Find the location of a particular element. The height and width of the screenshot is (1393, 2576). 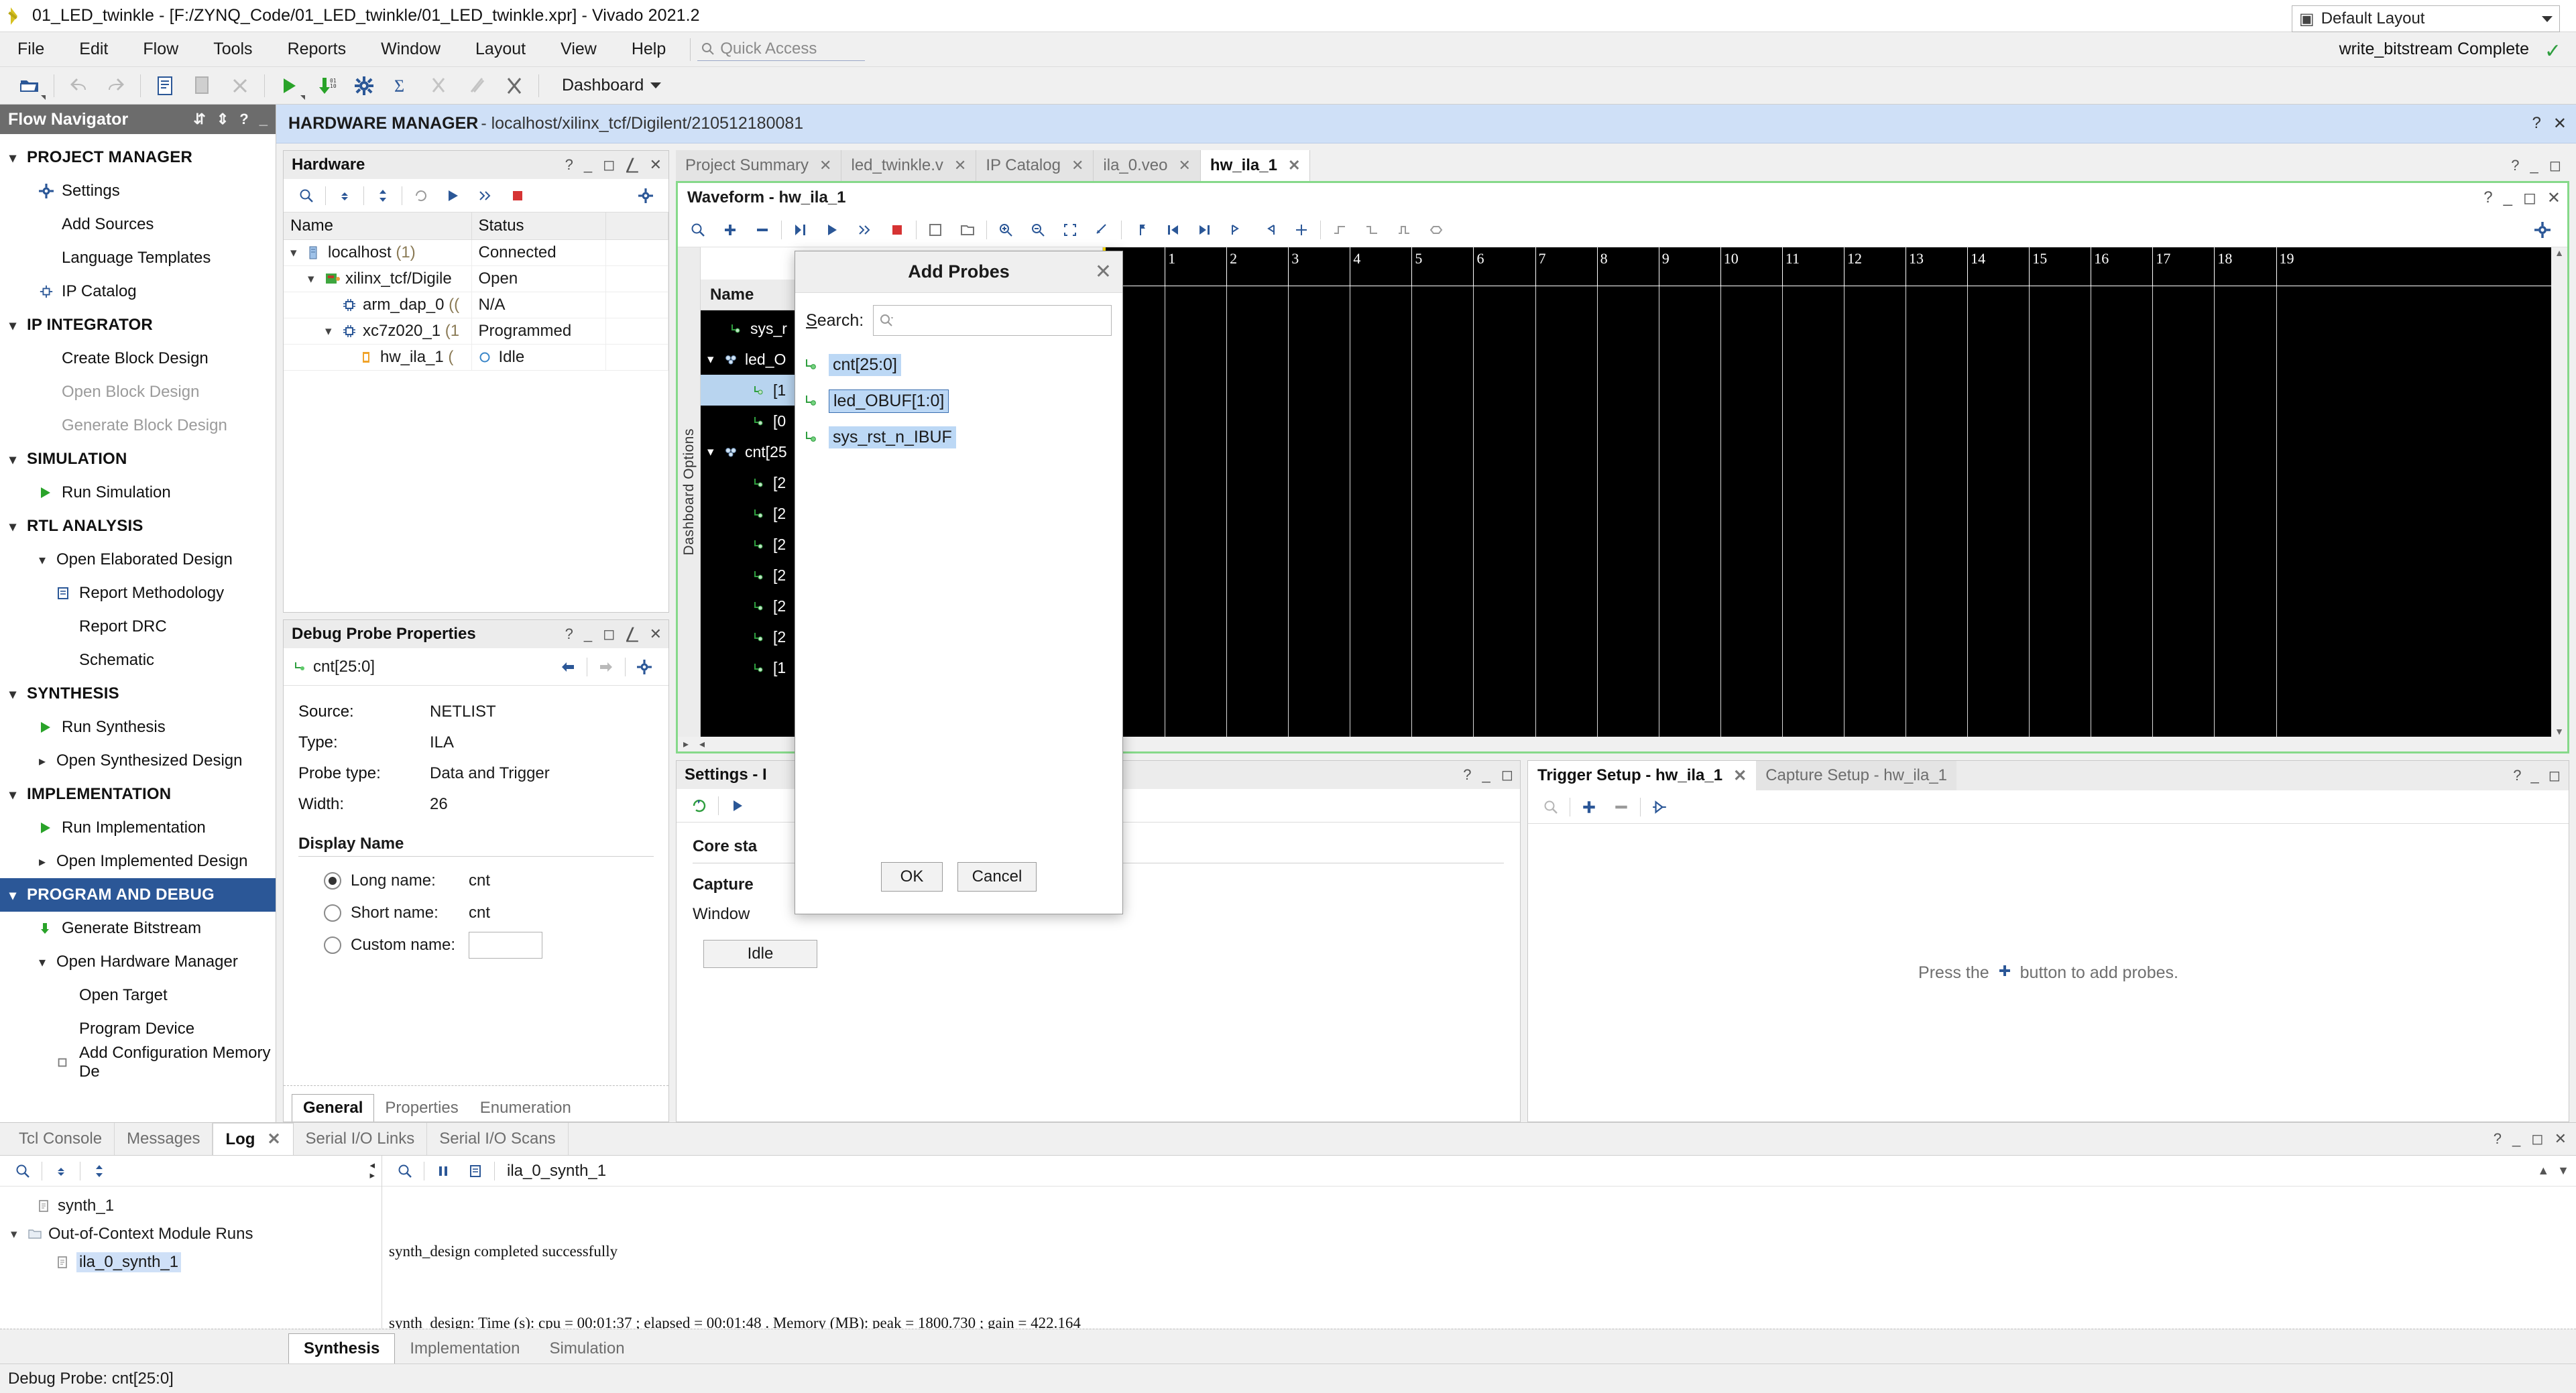

zoom-in-icon is located at coordinates (1006, 230).